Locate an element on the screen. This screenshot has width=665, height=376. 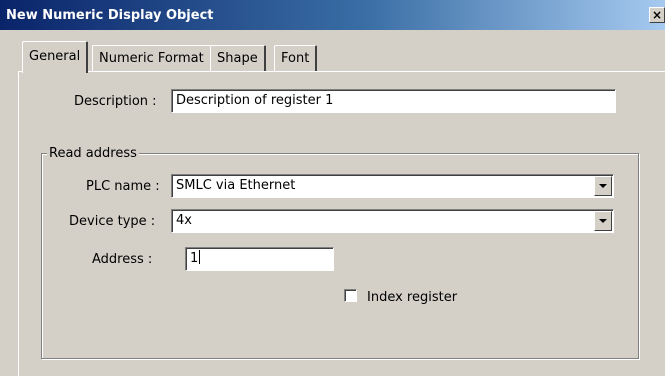
plc-name-label: PLC name : is located at coordinates (123, 186).